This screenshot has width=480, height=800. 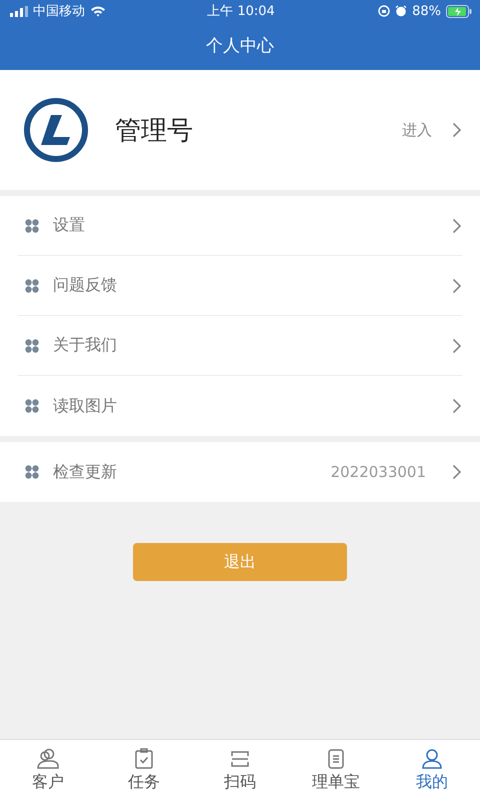 I want to click on wifi-icon, so click(x=98, y=11).